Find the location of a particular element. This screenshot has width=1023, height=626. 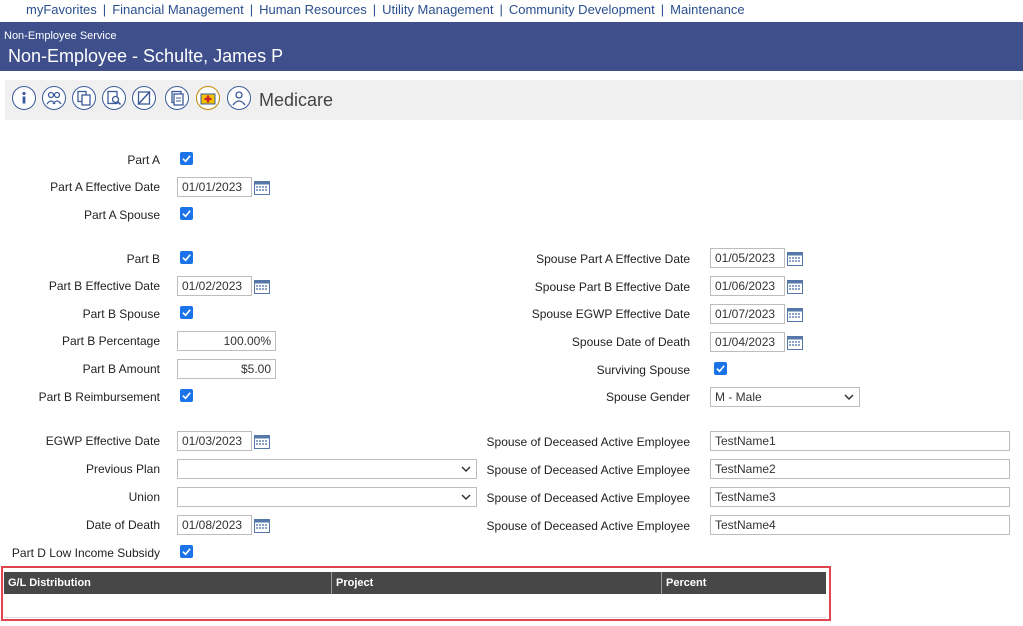

nav-community-development: Community Development is located at coordinates (582, 9).